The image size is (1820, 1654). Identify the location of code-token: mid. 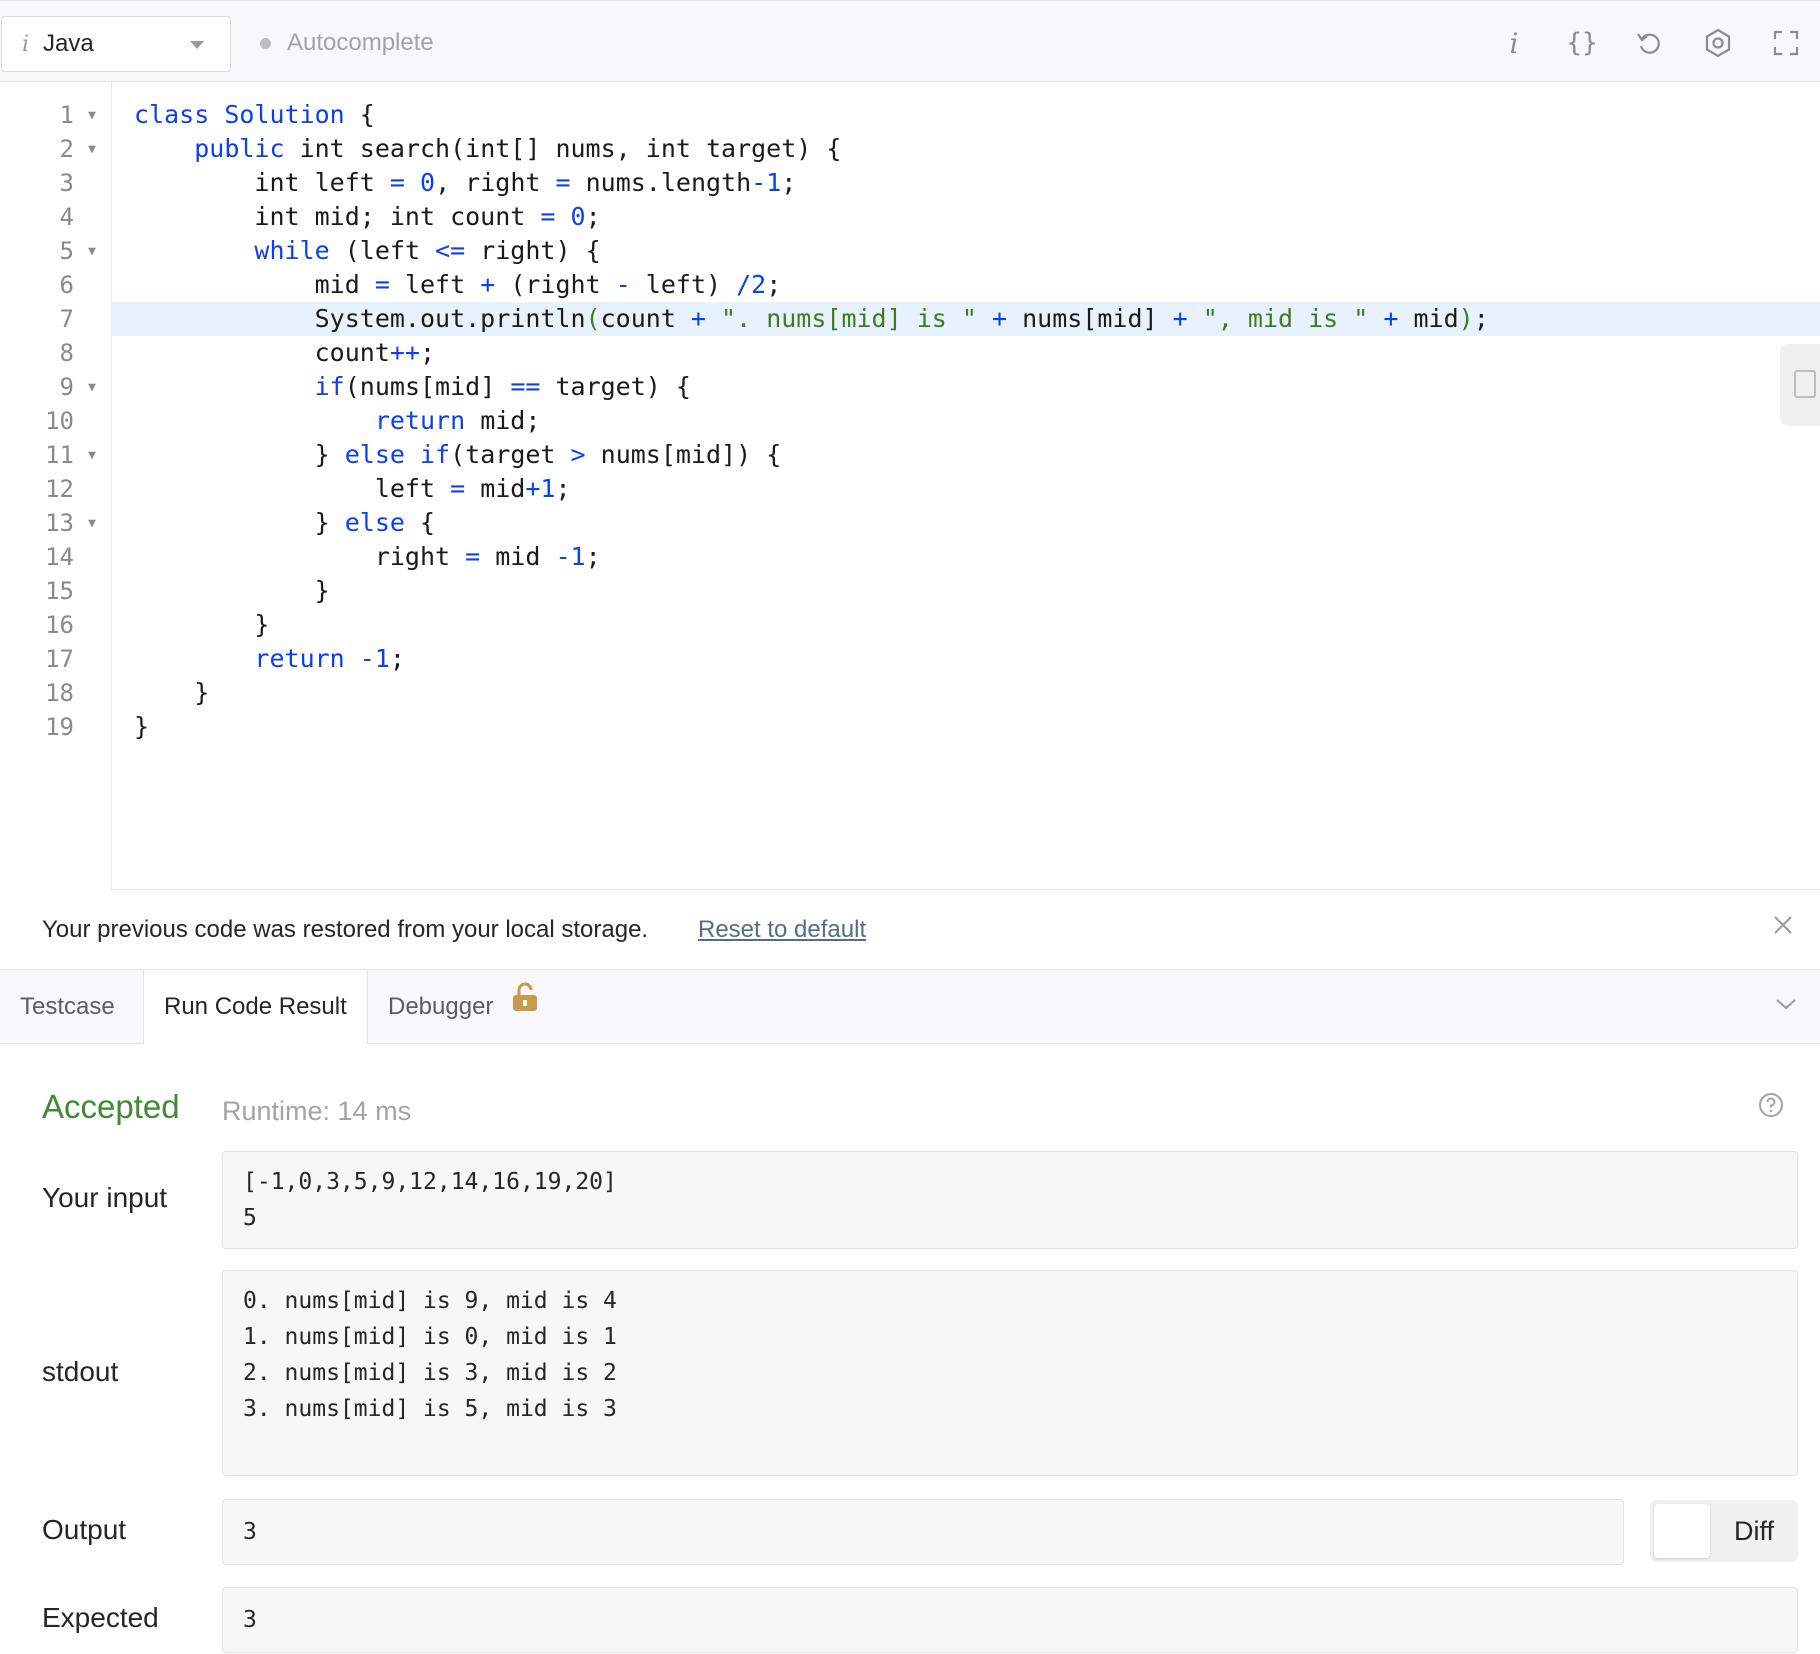
(254, 284).